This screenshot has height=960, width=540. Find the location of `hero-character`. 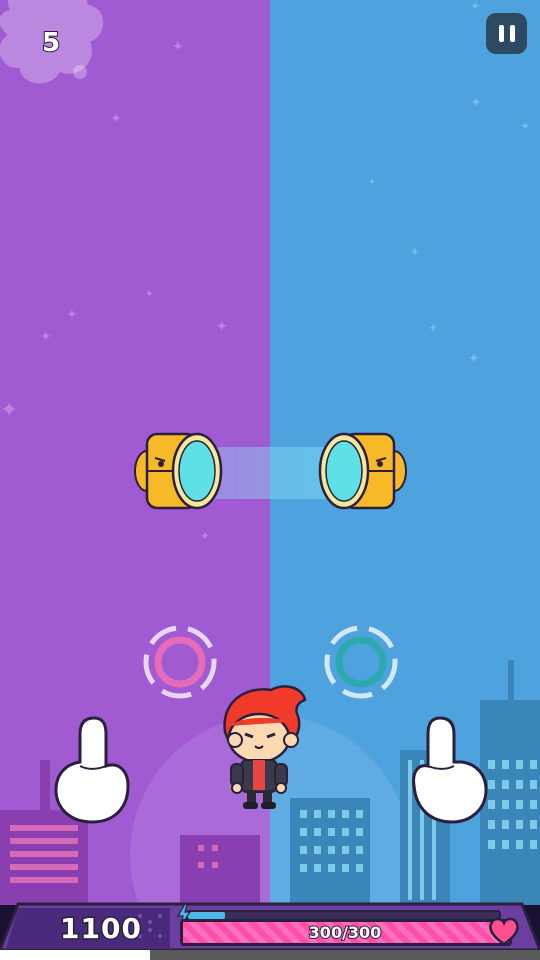

hero-character is located at coordinates (265, 747).